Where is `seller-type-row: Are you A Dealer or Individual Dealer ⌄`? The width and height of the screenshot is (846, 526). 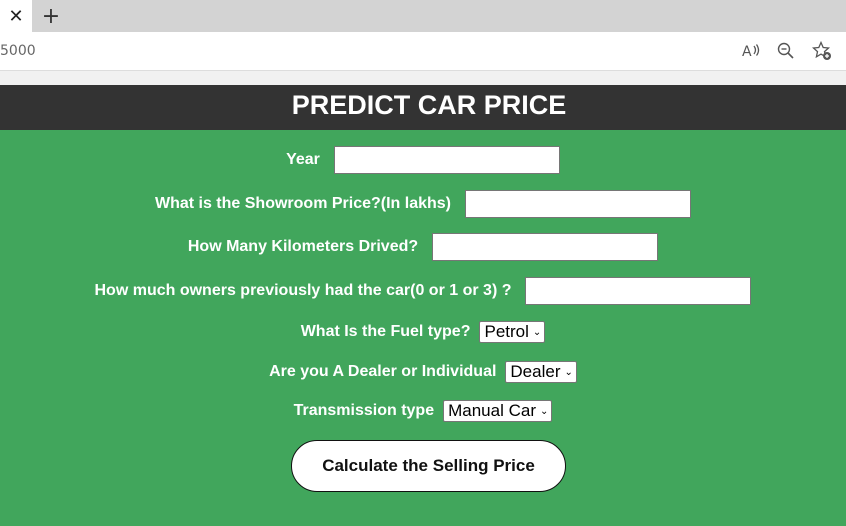
seller-type-row: Are you A Dealer or Individual Dealer ⌄ is located at coordinates (423, 372).